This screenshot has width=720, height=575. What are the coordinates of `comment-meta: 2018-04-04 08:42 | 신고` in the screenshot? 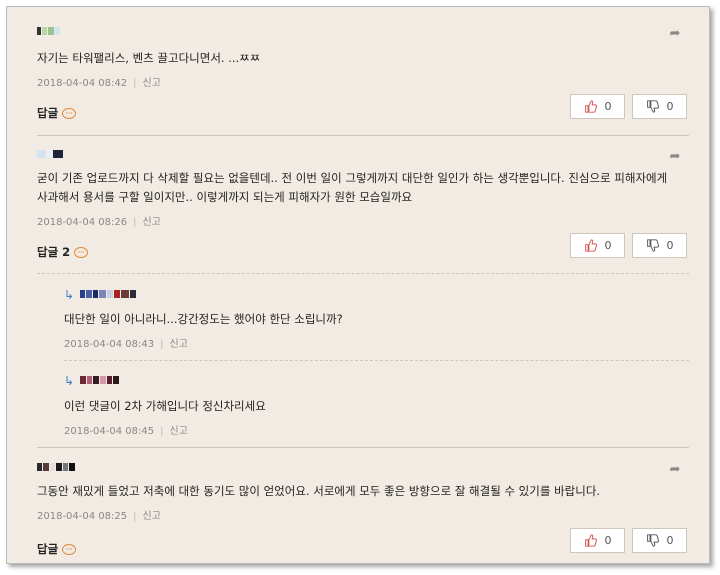 It's located at (99, 81).